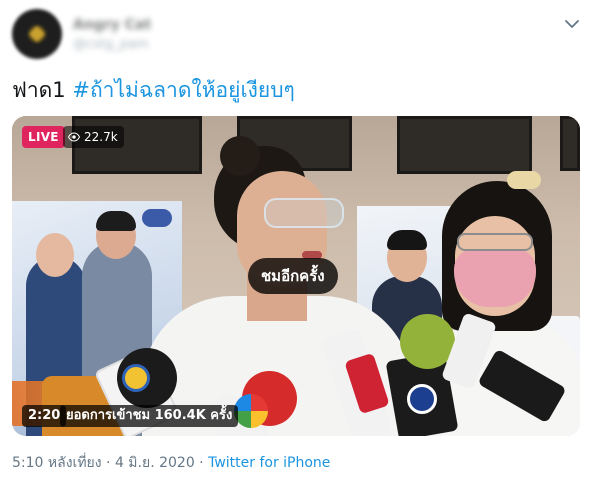 This screenshot has width=595, height=480. I want to click on watch-again-button: ชมอีกครั้ง, so click(293, 276).